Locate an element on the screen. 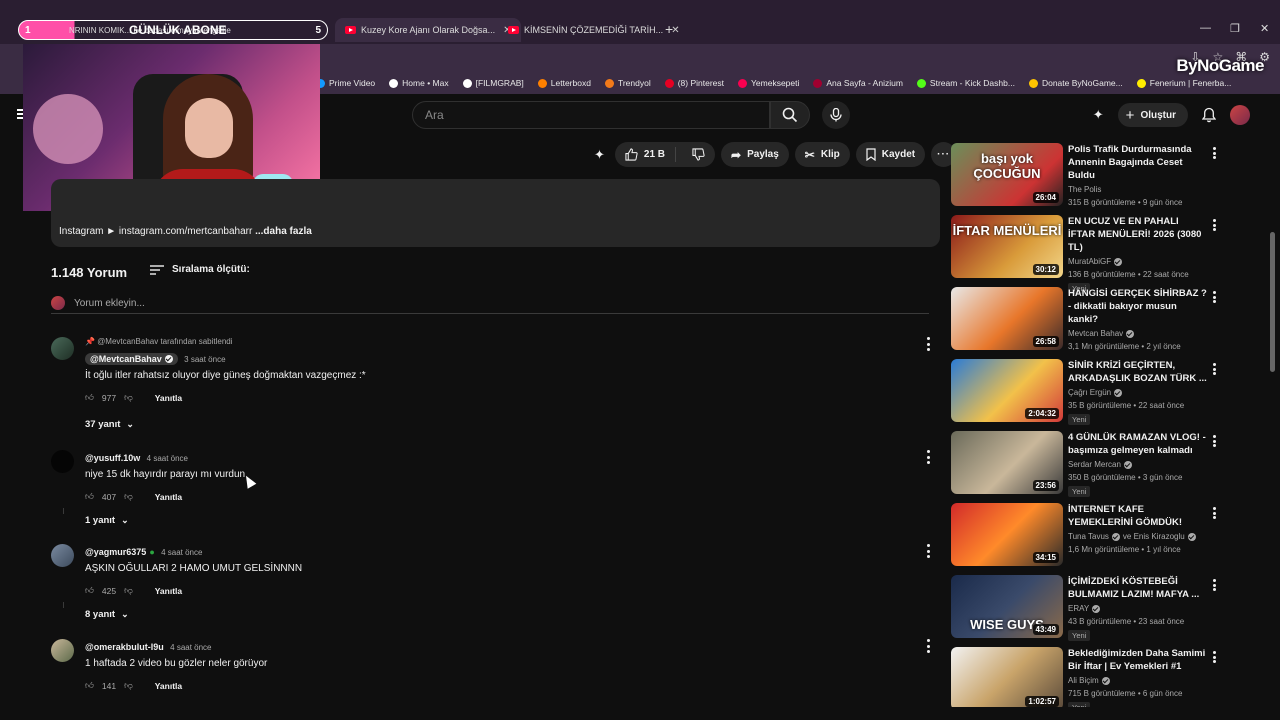  scrollbar is located at coordinates (1272, 302).